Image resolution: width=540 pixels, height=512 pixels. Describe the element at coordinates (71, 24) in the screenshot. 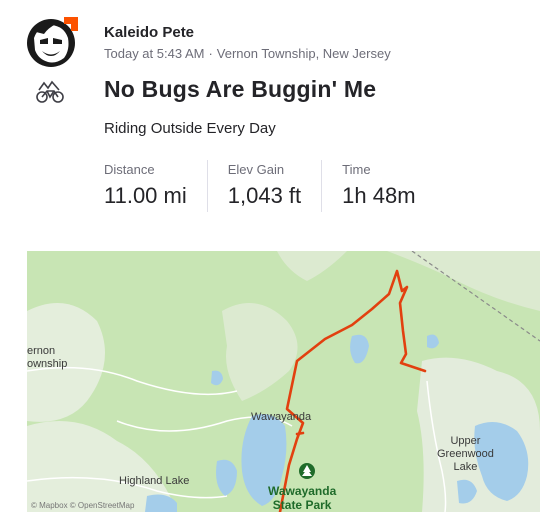

I see `subscriber-badge-icon` at that location.